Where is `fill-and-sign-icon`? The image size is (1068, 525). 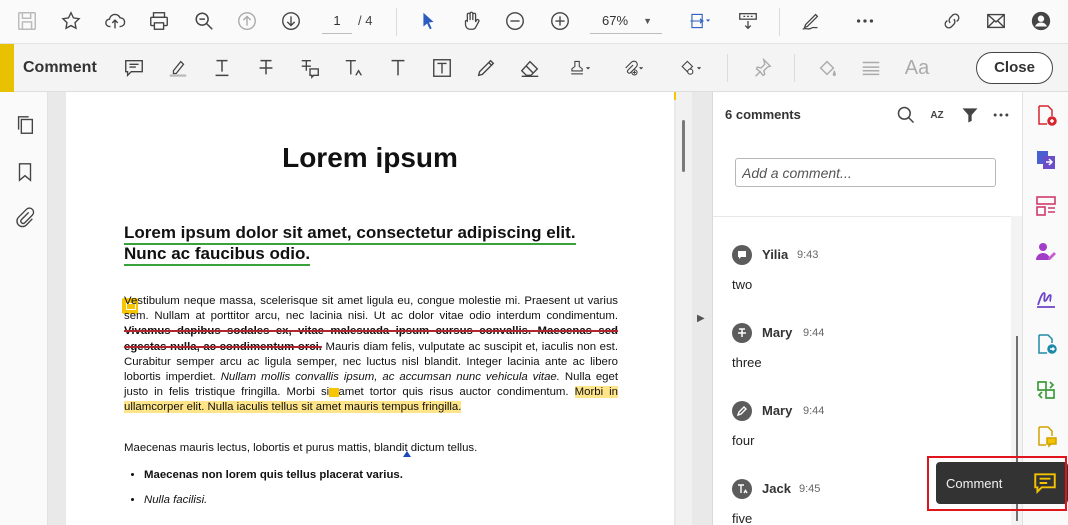
fill-and-sign-icon is located at coordinates (1046, 298).